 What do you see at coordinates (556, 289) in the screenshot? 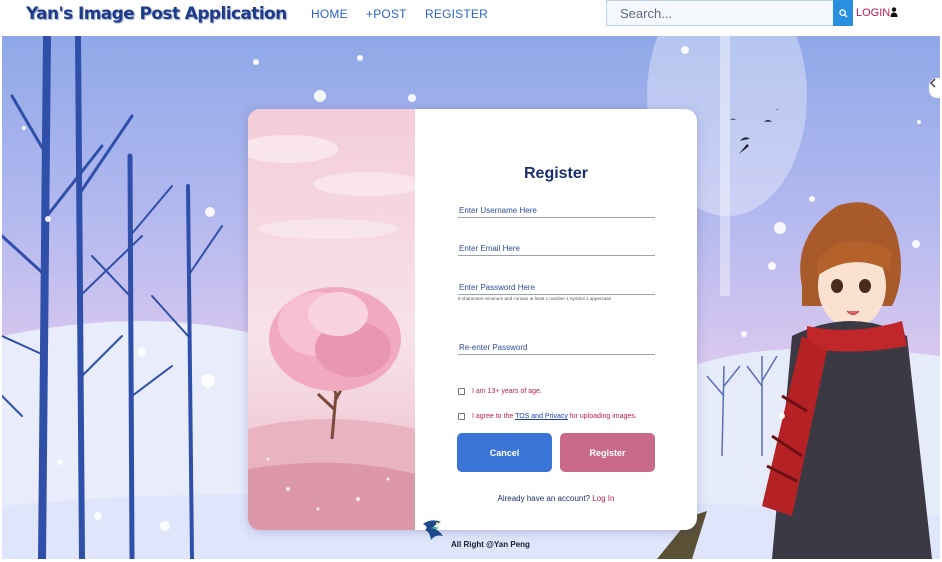
I see `password-input` at bounding box center [556, 289].